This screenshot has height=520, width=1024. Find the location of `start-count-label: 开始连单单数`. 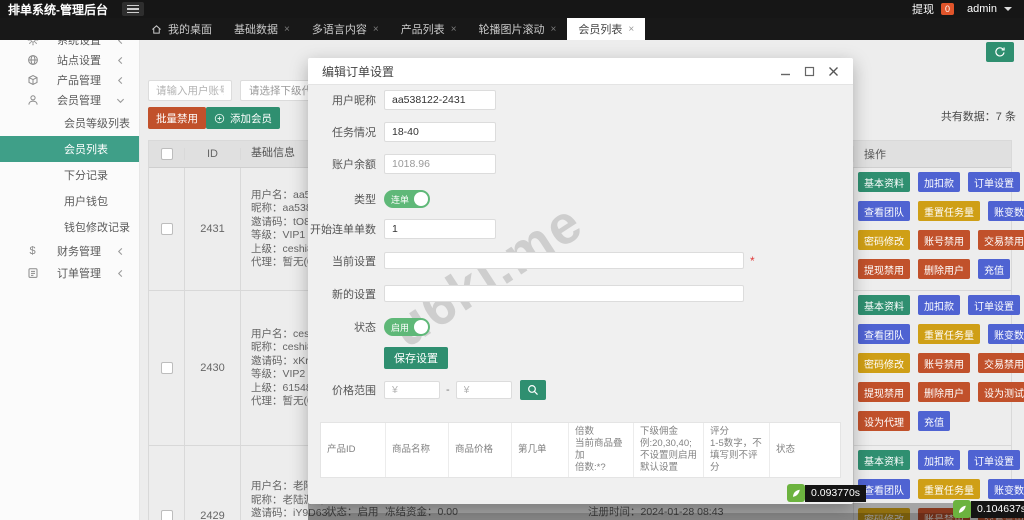

start-count-label: 开始连单单数 is located at coordinates (343, 230).